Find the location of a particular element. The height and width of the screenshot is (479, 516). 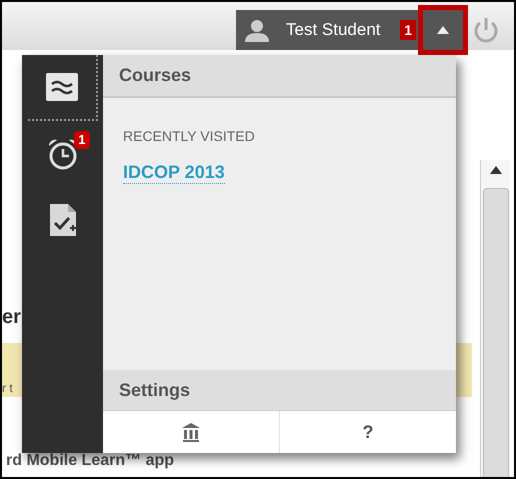

user-menu: Test Student 1 is located at coordinates (327, 30).